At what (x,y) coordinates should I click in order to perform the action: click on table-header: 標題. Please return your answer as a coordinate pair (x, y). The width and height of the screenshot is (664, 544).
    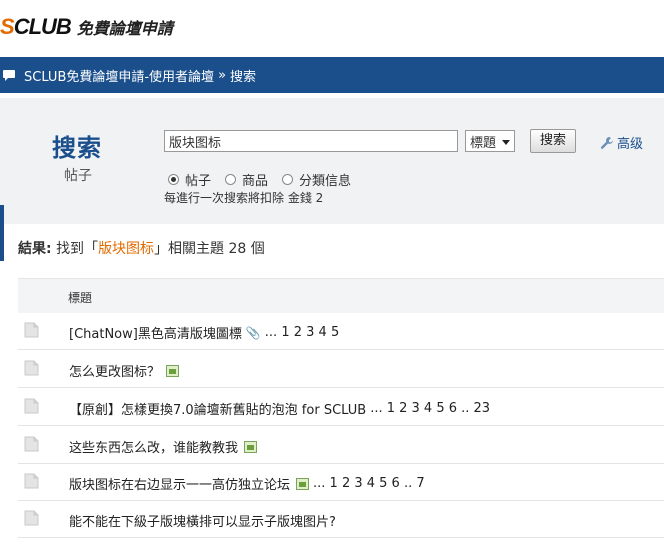
    Looking at the image, I should click on (341, 295).